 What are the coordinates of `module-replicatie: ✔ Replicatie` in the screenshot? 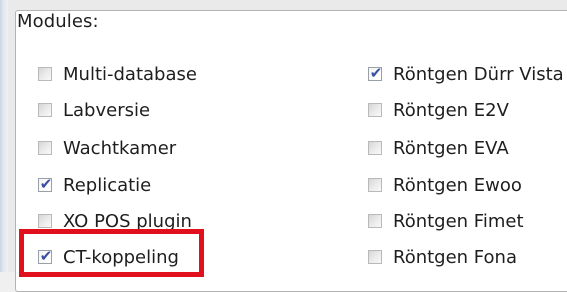 It's located at (94, 185).